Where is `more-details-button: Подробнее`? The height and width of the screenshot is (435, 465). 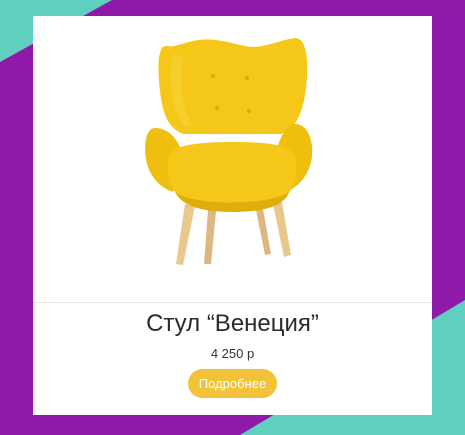
more-details-button: Подробнее is located at coordinates (232, 383).